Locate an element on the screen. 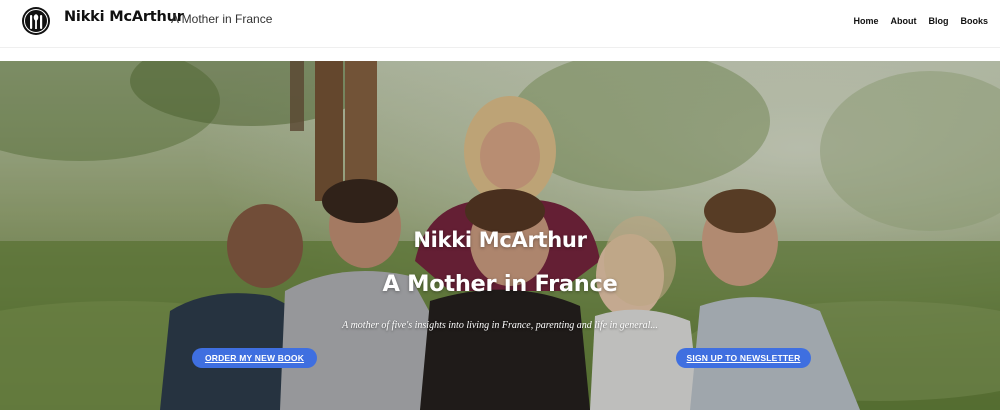  order-book-button: ORDER MY NEW BOOK is located at coordinates (254, 358).